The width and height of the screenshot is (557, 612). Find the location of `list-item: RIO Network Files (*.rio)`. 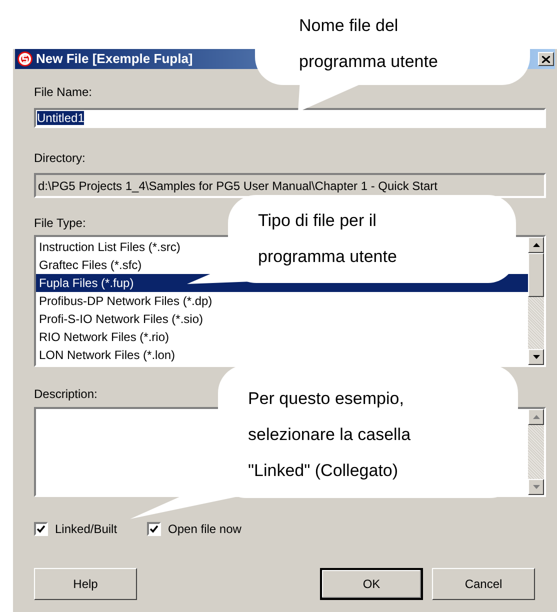

list-item: RIO Network Files (*.rio) is located at coordinates (282, 337).